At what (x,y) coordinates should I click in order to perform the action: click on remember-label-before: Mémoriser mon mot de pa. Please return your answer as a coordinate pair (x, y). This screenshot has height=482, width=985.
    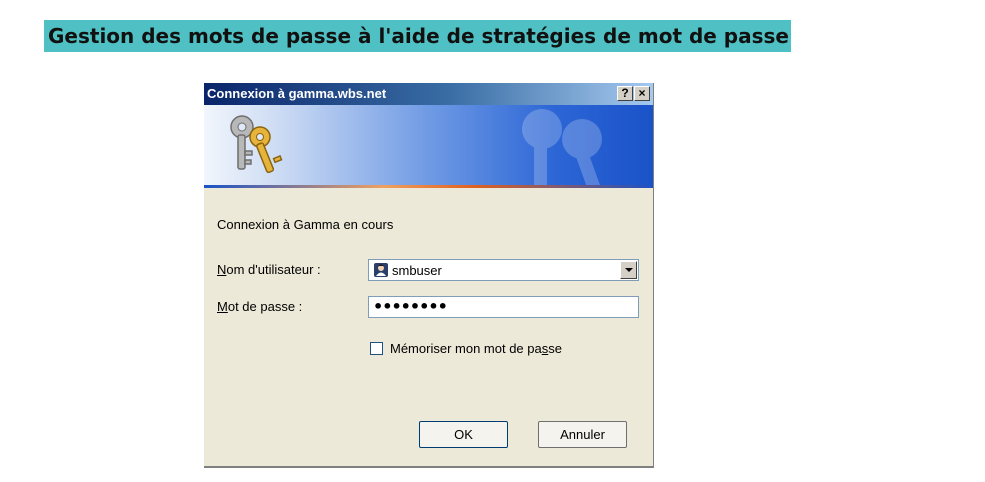
    Looking at the image, I should click on (466, 348).